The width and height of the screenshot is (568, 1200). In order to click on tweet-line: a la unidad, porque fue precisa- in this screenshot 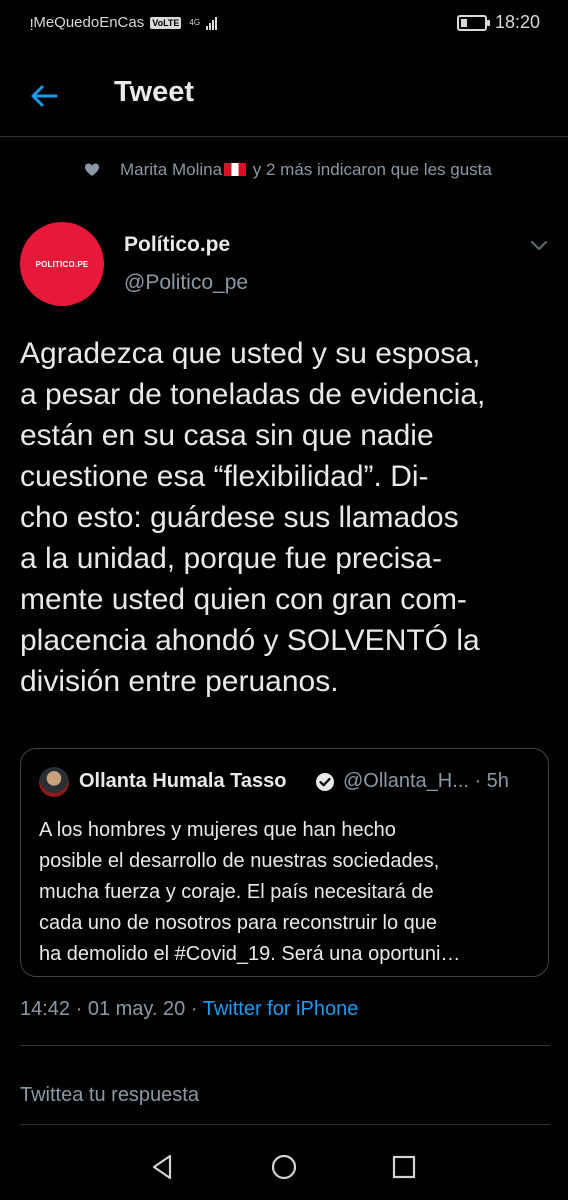, I will do `click(231, 558)`.